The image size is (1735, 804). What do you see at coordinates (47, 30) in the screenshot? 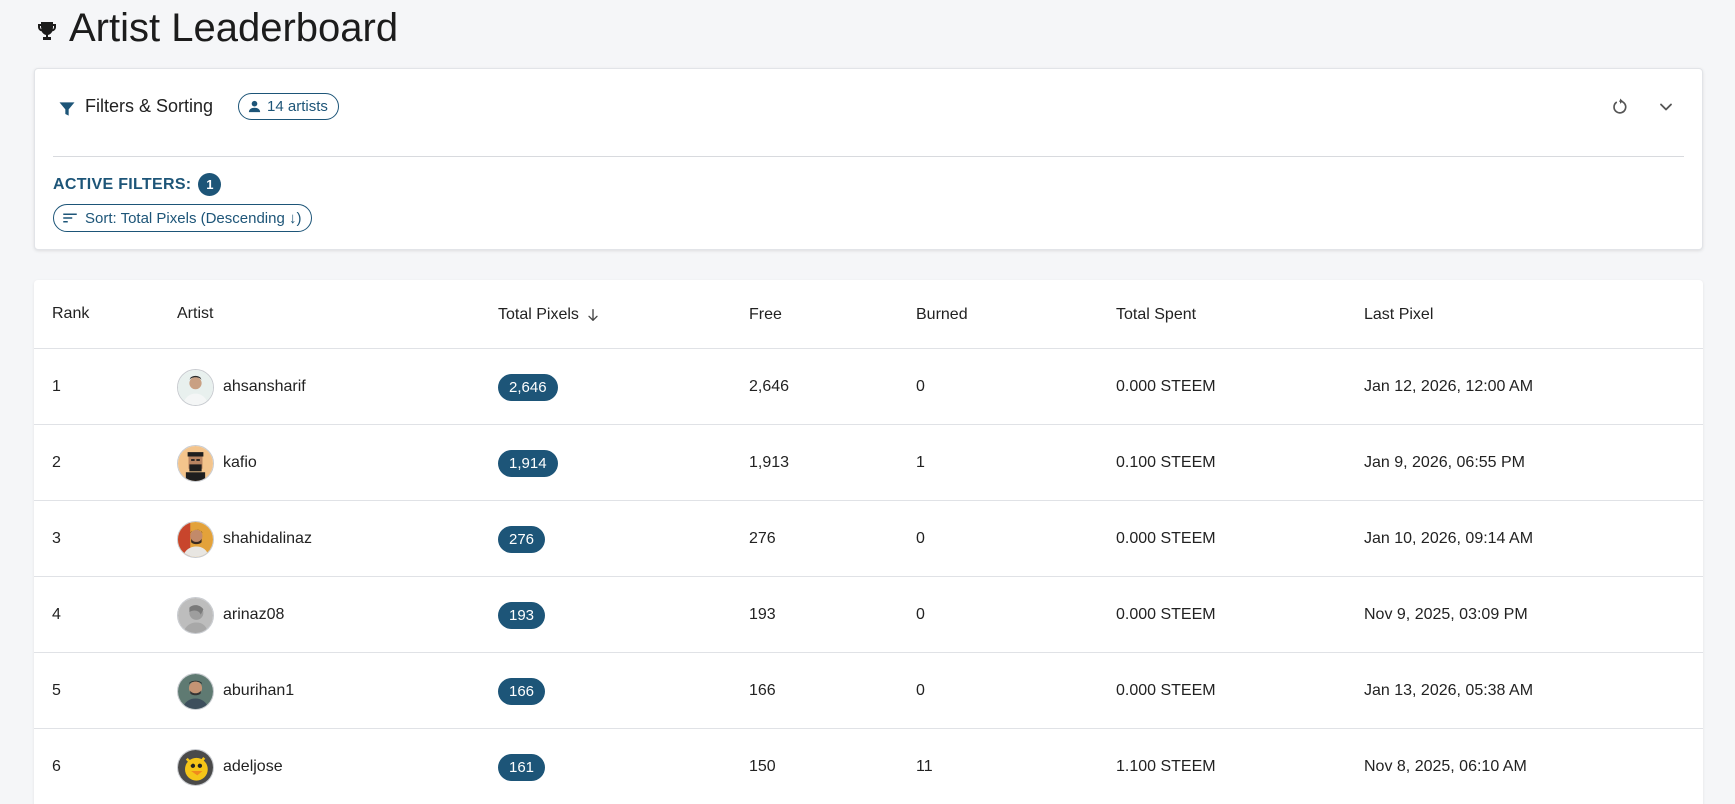
I see `trophy-icon` at bounding box center [47, 30].